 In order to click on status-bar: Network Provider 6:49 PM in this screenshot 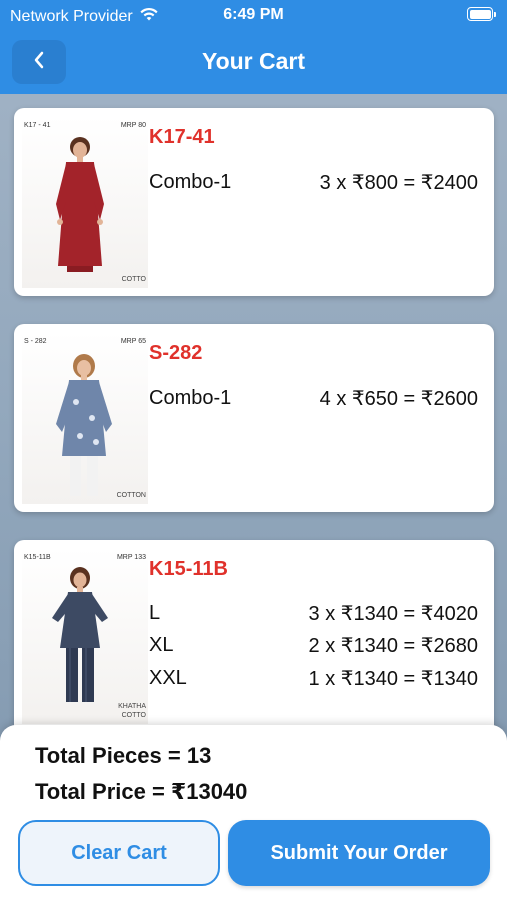, I will do `click(253, 15)`.